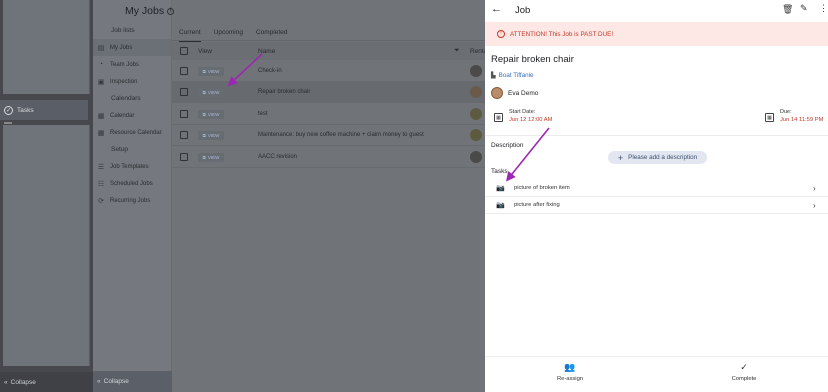  What do you see at coordinates (663, 157) in the screenshot?
I see `add-description-label: Please add a description` at bounding box center [663, 157].